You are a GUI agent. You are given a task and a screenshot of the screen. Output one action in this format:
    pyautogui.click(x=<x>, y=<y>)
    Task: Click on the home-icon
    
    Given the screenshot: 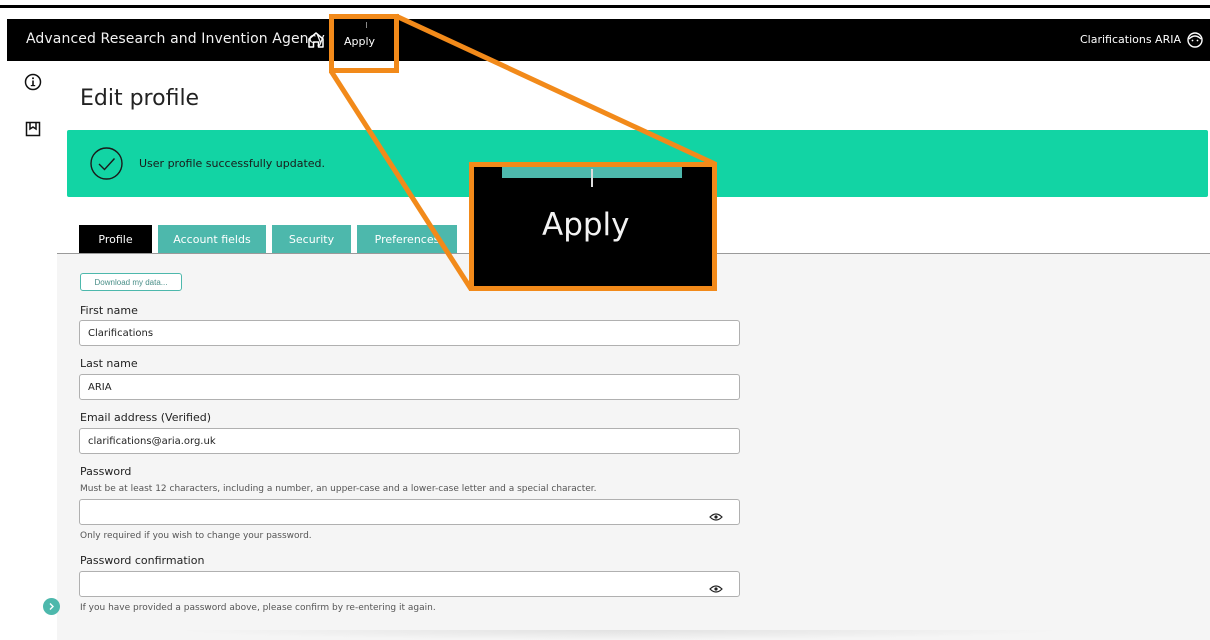 What is the action you would take?
    pyautogui.click(x=316, y=40)
    